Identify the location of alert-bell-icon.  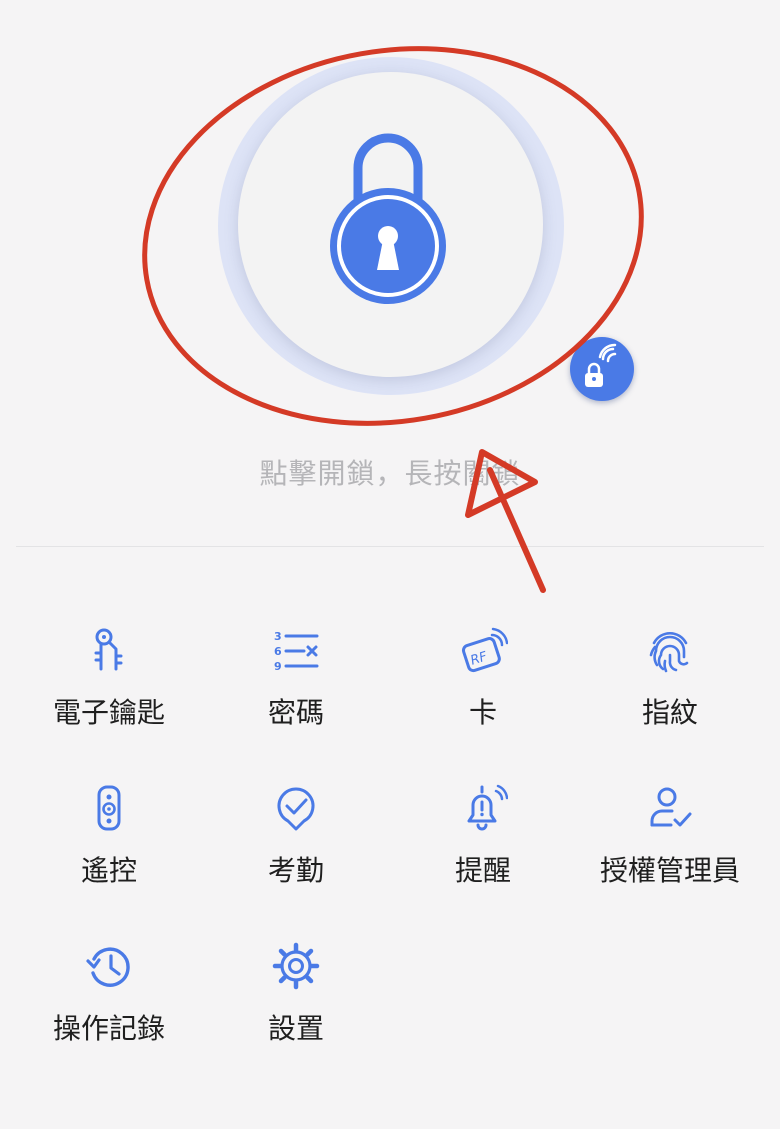
(487, 807).